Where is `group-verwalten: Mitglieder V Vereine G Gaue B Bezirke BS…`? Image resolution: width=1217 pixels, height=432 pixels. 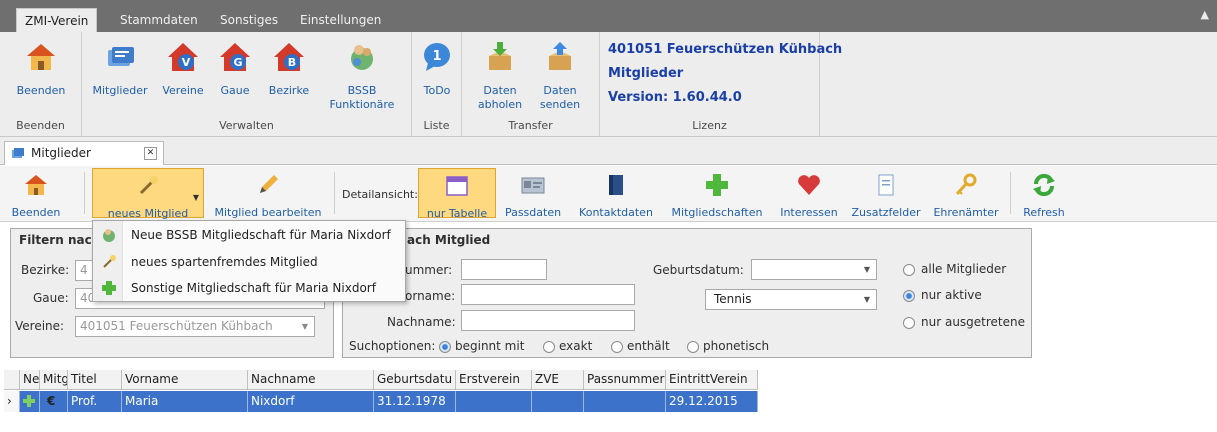 group-verwalten: Mitglieder V Vereine G Gaue B Bezirke BS… is located at coordinates (247, 84).